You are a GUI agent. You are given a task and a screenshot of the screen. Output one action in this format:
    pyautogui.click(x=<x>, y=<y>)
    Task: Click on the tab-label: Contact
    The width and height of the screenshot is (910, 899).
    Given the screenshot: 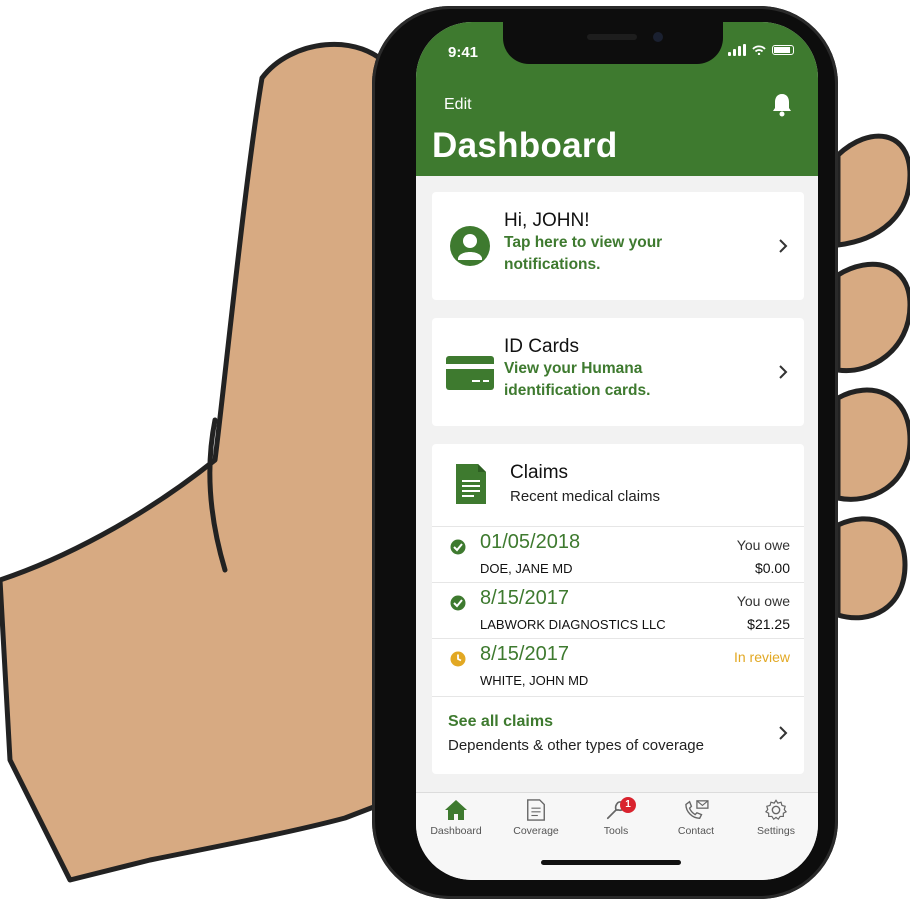 What is the action you would take?
    pyautogui.click(x=696, y=831)
    